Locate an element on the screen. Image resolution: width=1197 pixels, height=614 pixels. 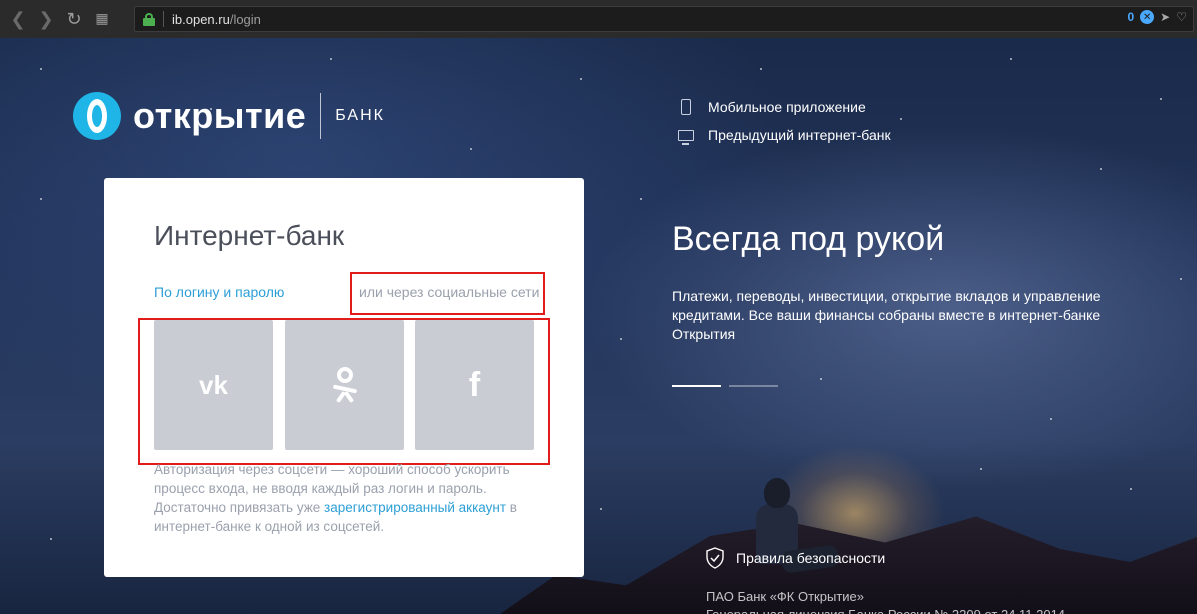
logo-mark-icon is located at coordinates (97, 116).